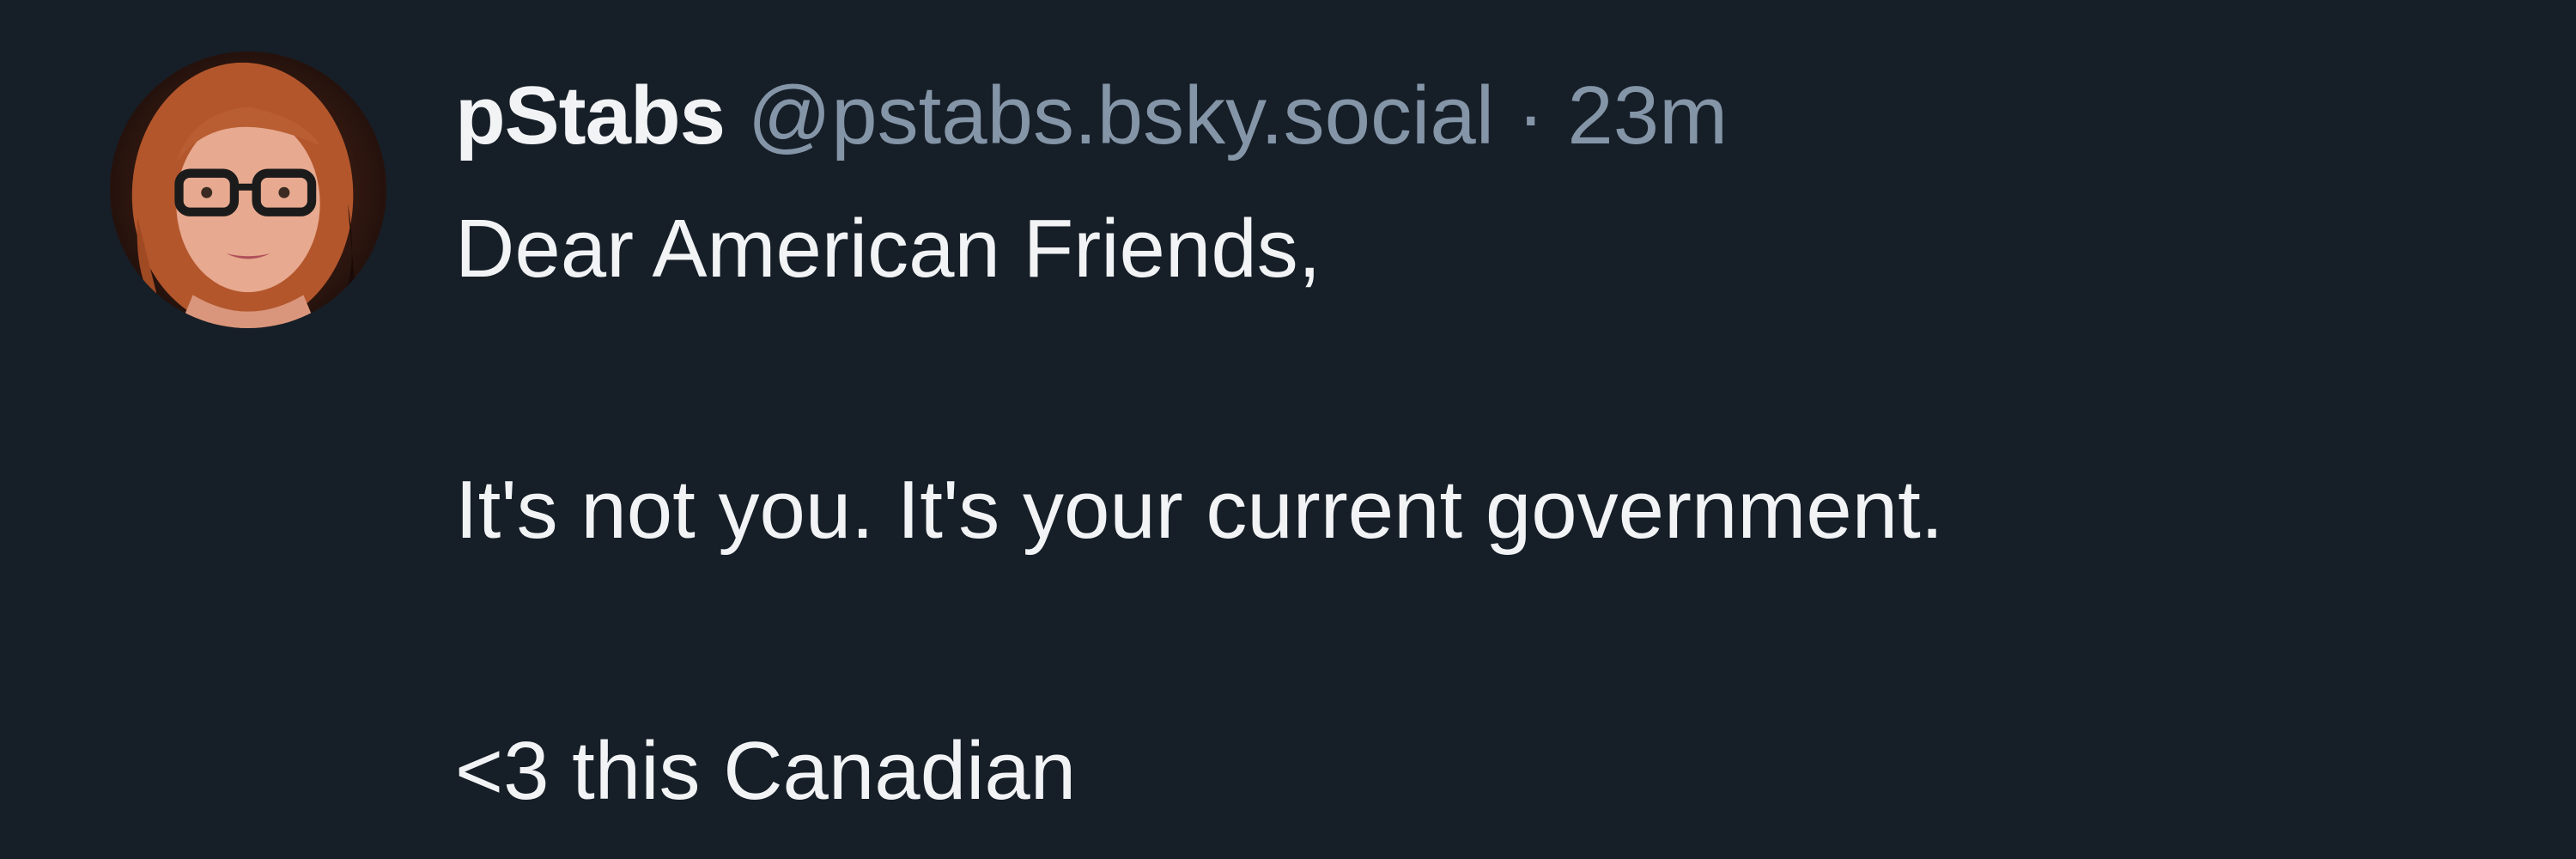  What do you see at coordinates (1121, 116) in the screenshot?
I see `author-handle: @pstabs.bsky.social` at bounding box center [1121, 116].